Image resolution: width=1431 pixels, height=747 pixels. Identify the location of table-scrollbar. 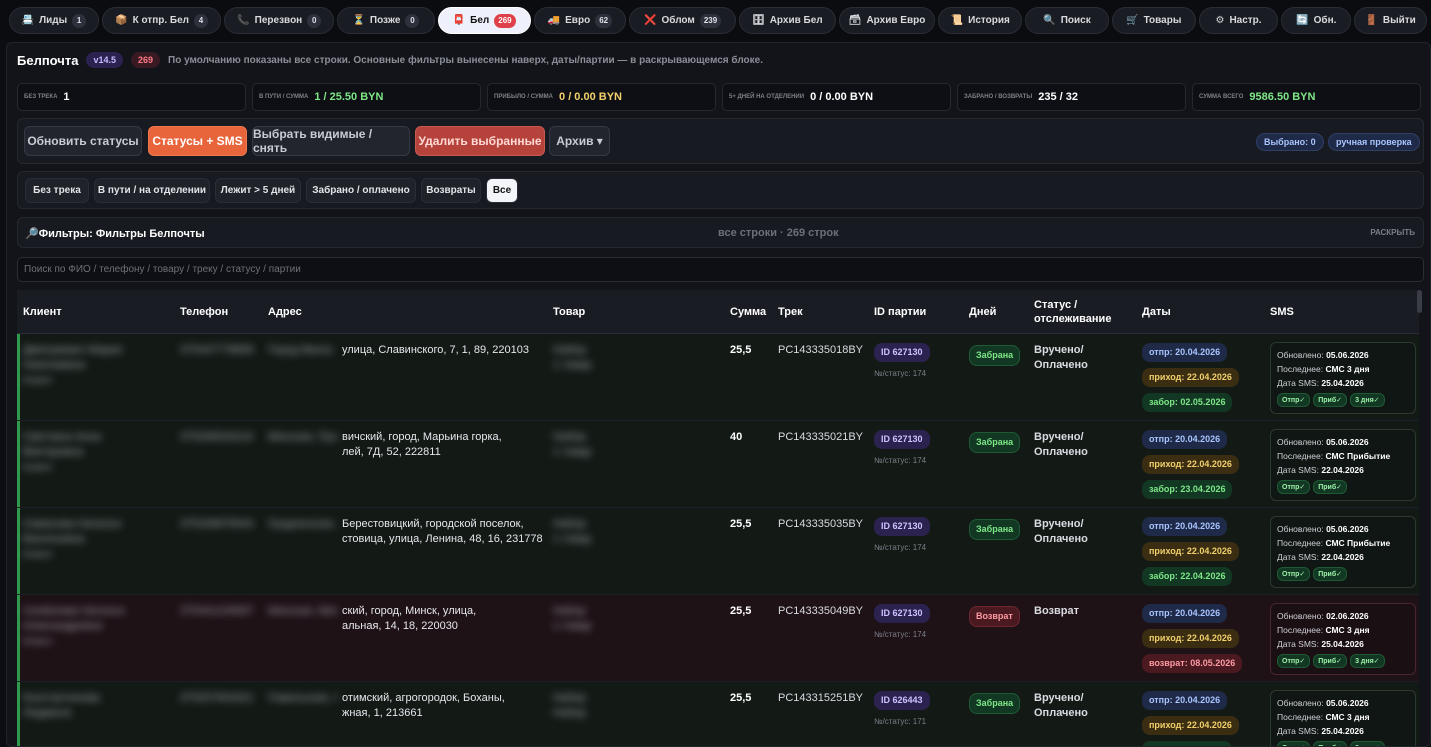
(1419, 301).